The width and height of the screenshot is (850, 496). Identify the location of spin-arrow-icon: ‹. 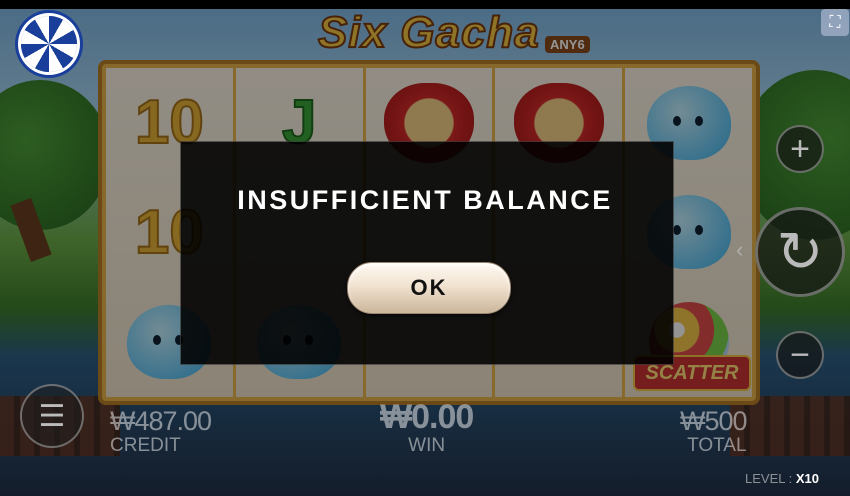
(740, 249).